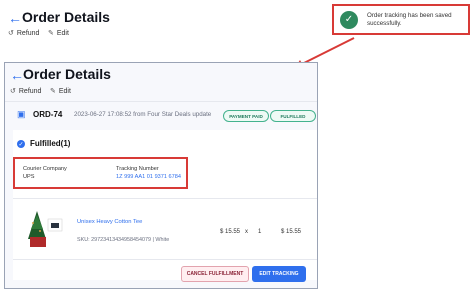 The image size is (474, 289). I want to click on cancel-fulfillment-button: CANCEL FULFILLMENT, so click(215, 274).